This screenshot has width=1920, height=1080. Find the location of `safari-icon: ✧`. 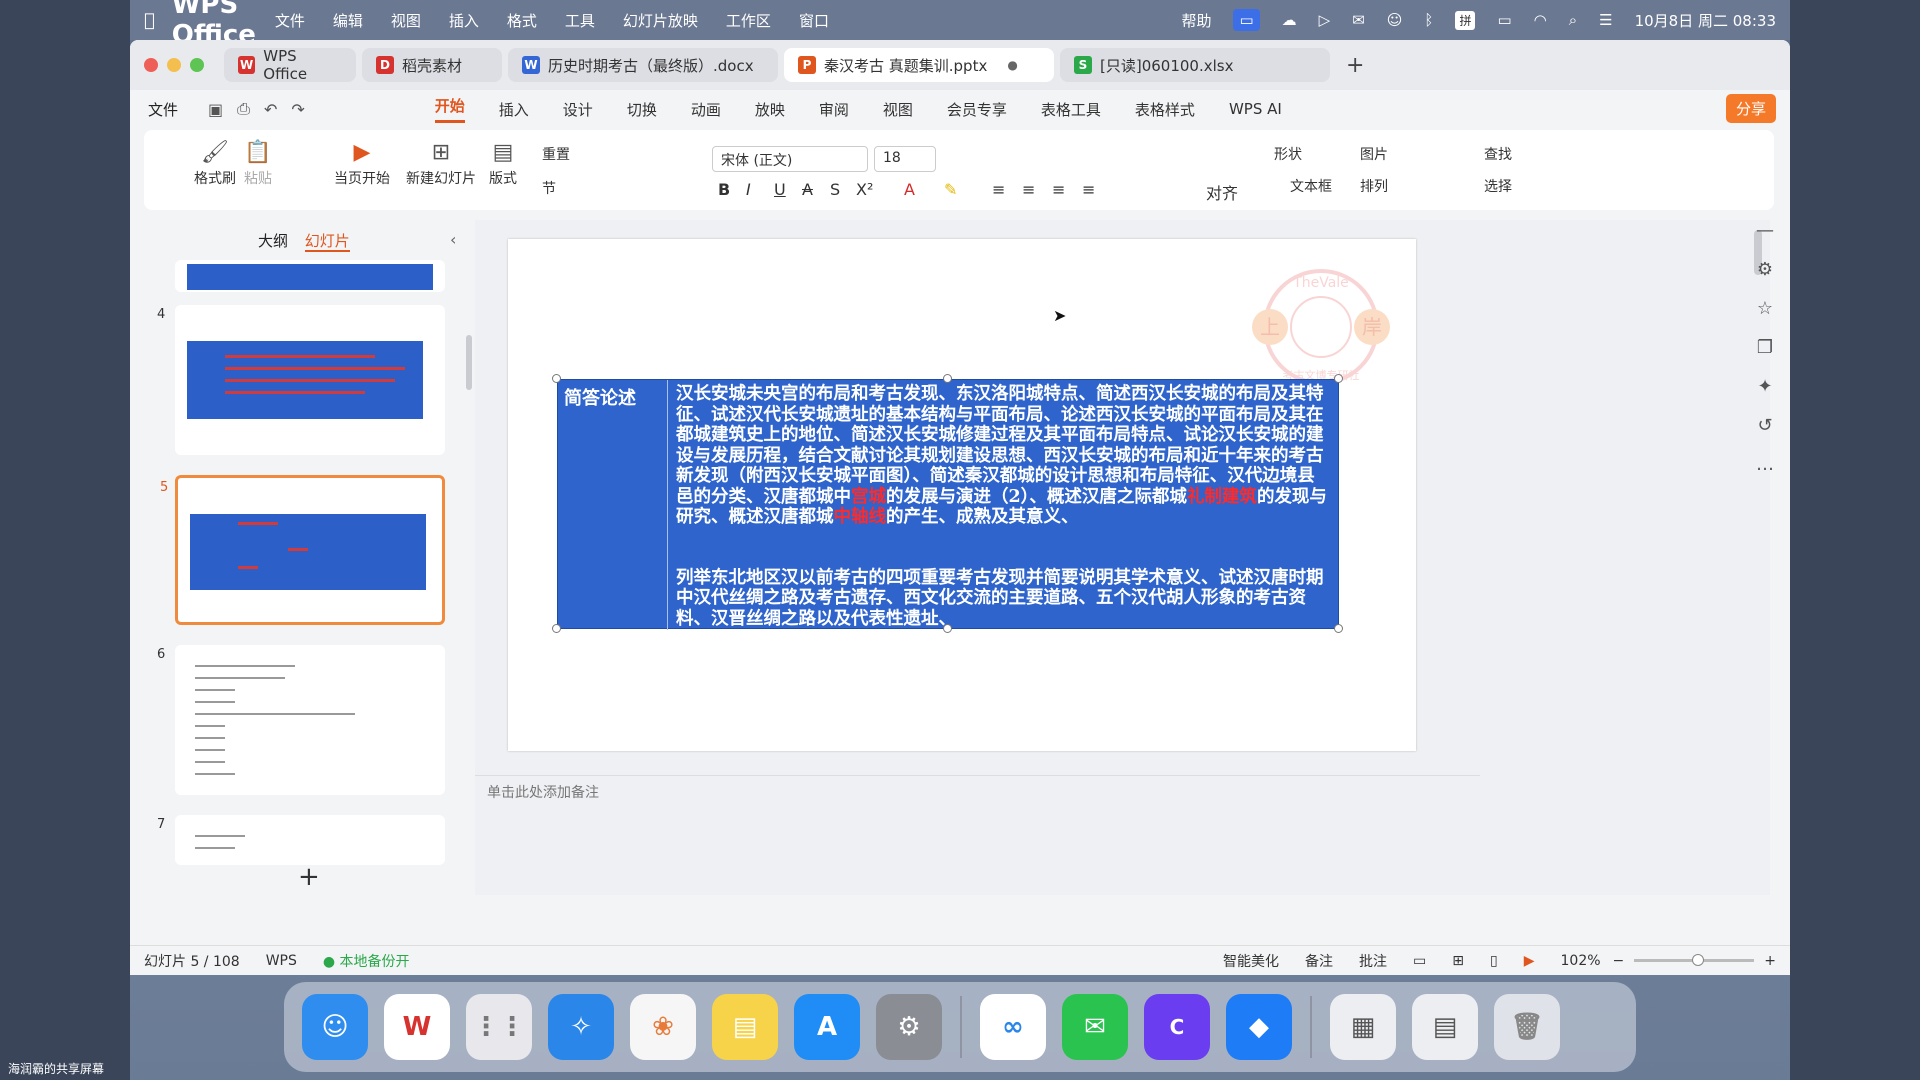

safari-icon: ✧ is located at coordinates (581, 1027).